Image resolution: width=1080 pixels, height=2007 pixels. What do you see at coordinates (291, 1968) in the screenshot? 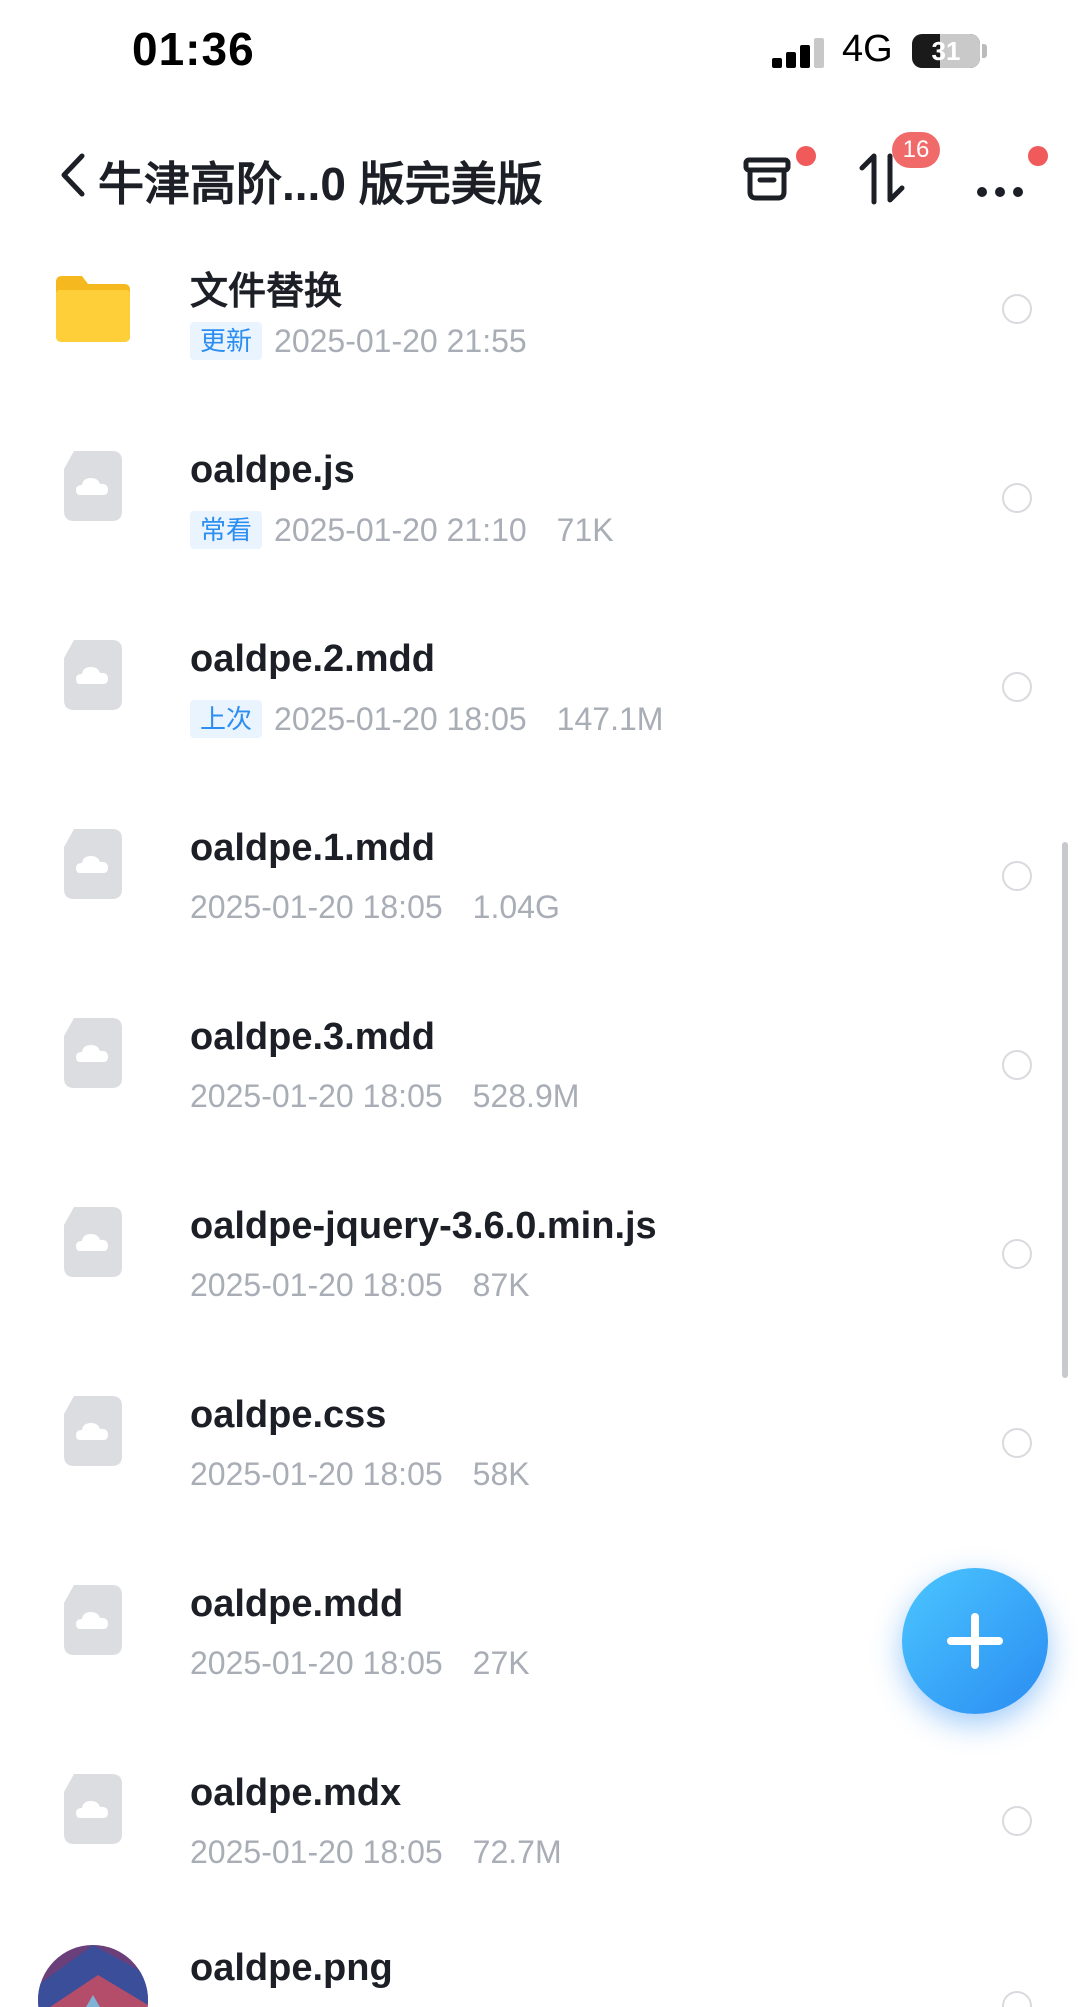
I see `file-name: oaldpe.png` at bounding box center [291, 1968].